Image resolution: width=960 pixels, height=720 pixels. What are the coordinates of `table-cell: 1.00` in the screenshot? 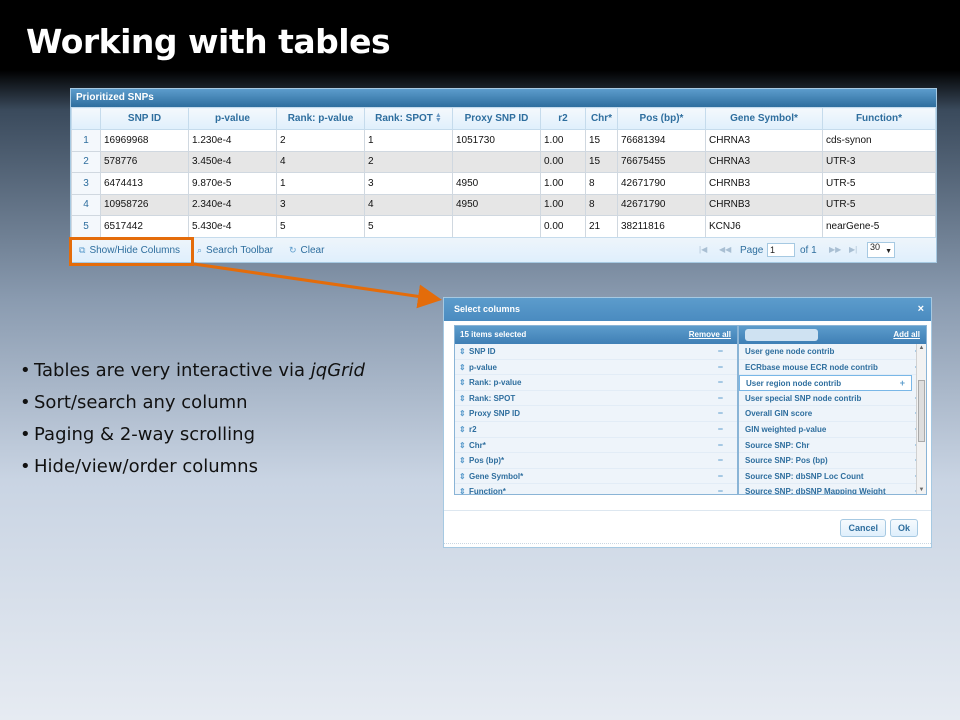 It's located at (563, 183).